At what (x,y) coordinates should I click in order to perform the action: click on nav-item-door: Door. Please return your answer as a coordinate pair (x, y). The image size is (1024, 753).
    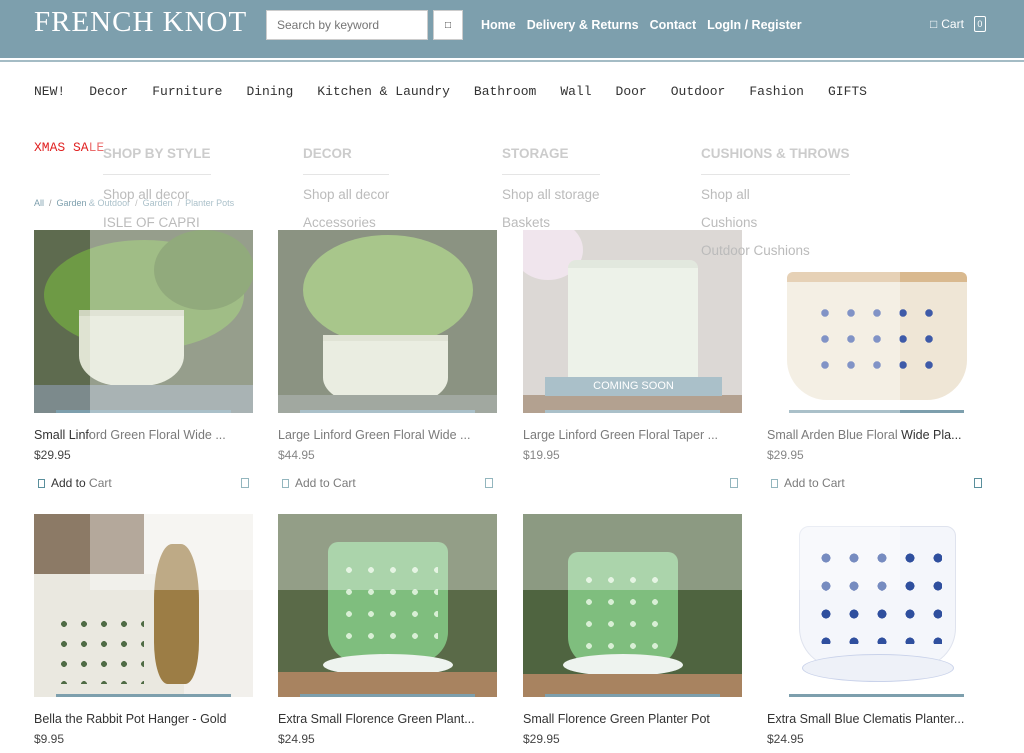
    Looking at the image, I should click on (631, 91).